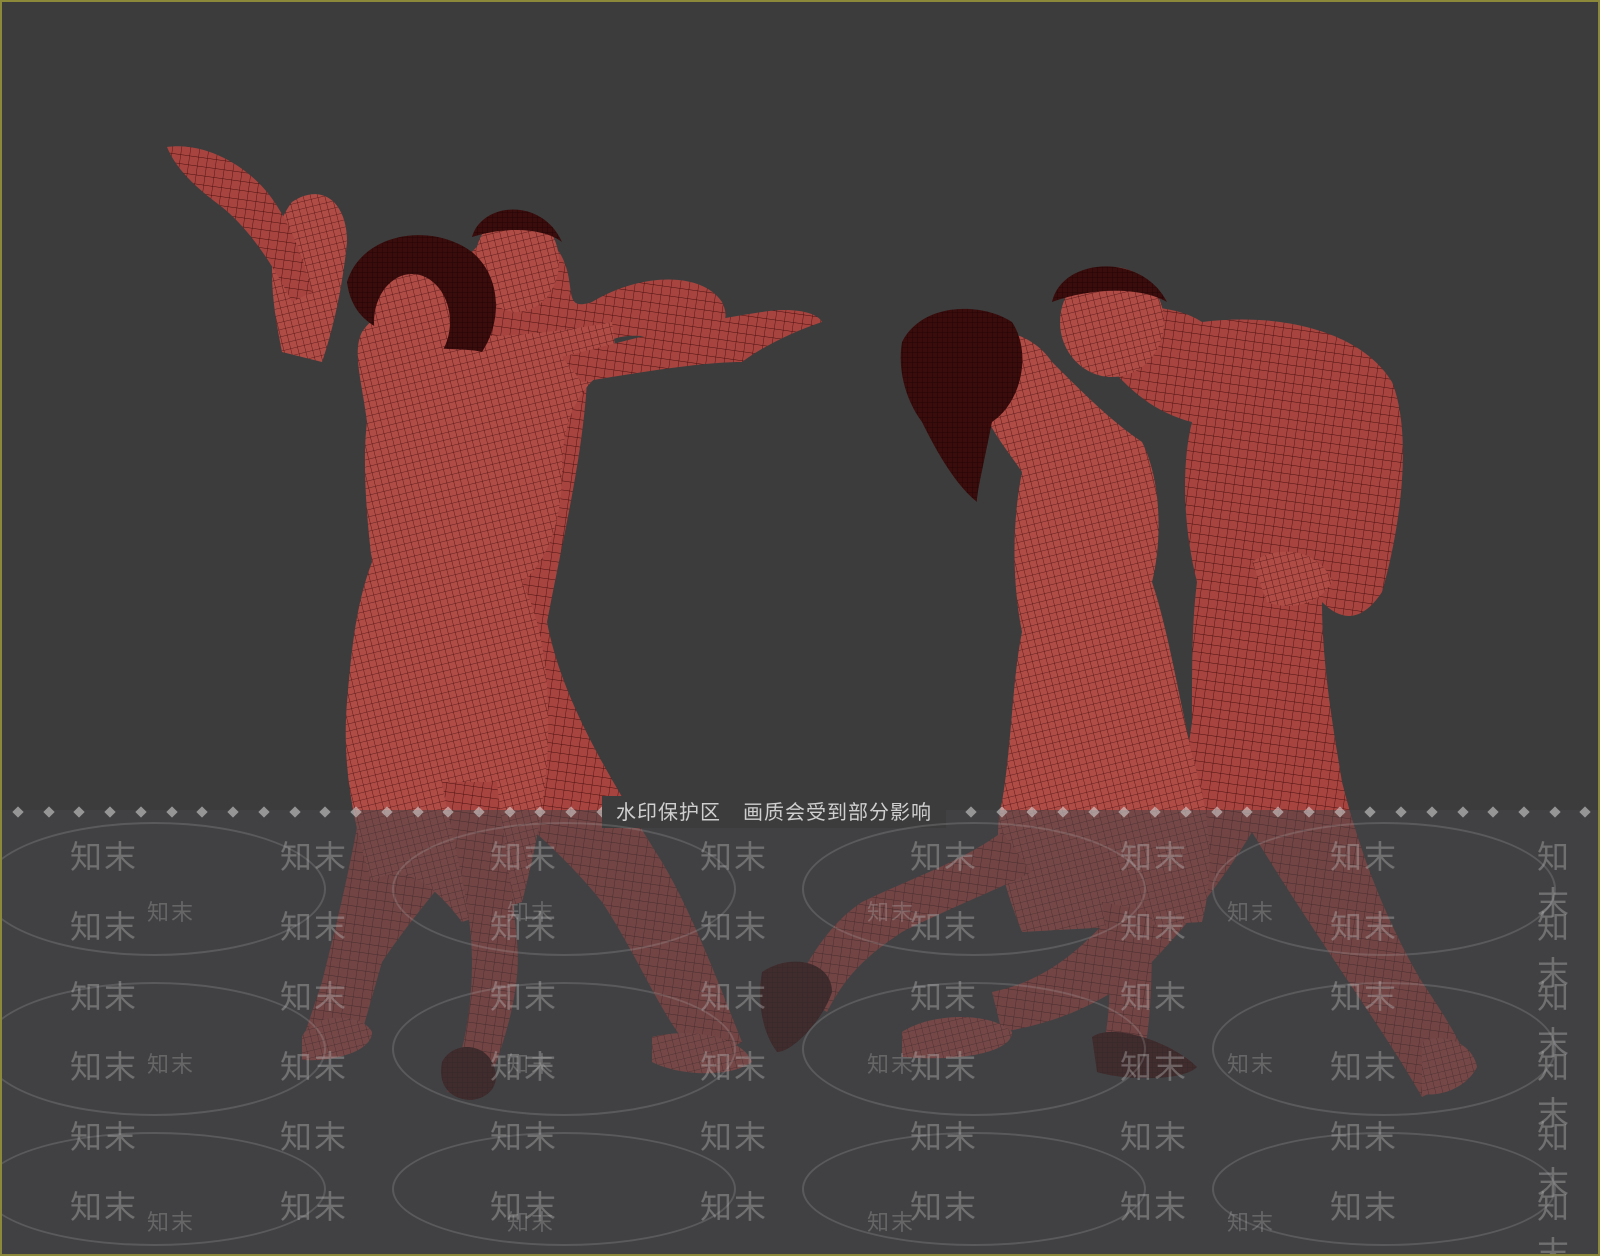 Image resolution: width=1600 pixels, height=1256 pixels. I want to click on right-woman-shoe-front, so click(1144, 1055).